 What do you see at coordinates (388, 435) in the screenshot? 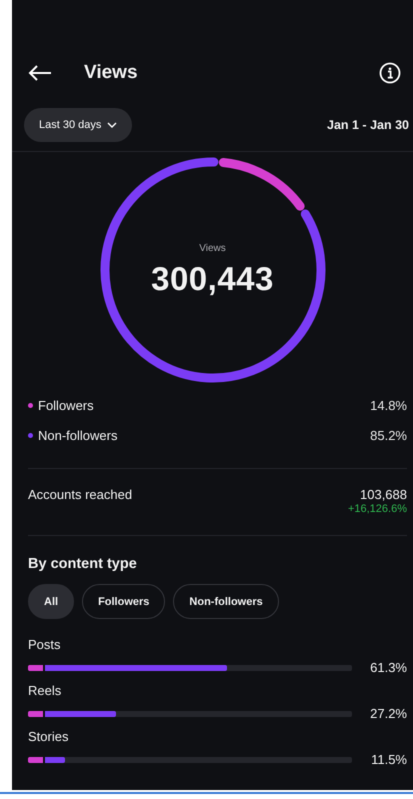
I see `legend-value: 85.2%` at bounding box center [388, 435].